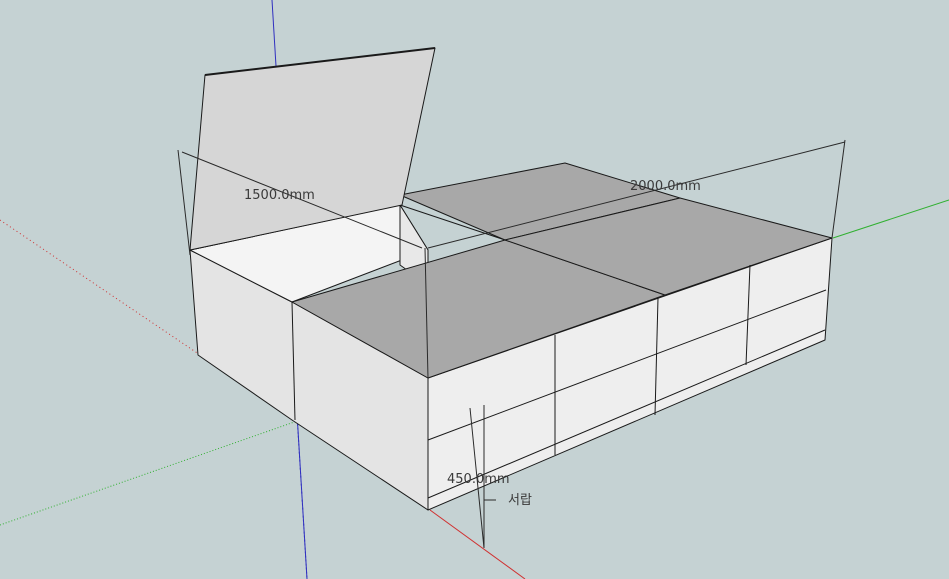 Image resolution: width=949 pixels, height=579 pixels. What do you see at coordinates (477, 544) in the screenshot?
I see `red-axis` at bounding box center [477, 544].